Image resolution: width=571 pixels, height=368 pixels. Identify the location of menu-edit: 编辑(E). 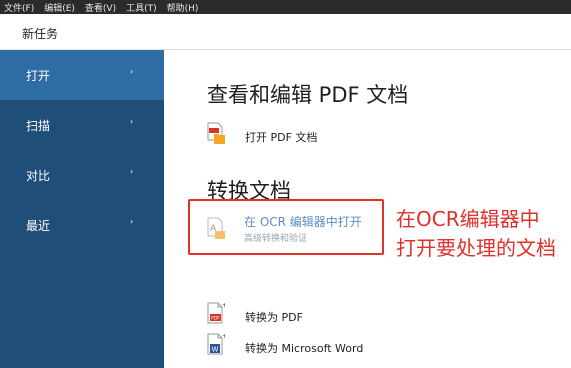
(60, 7).